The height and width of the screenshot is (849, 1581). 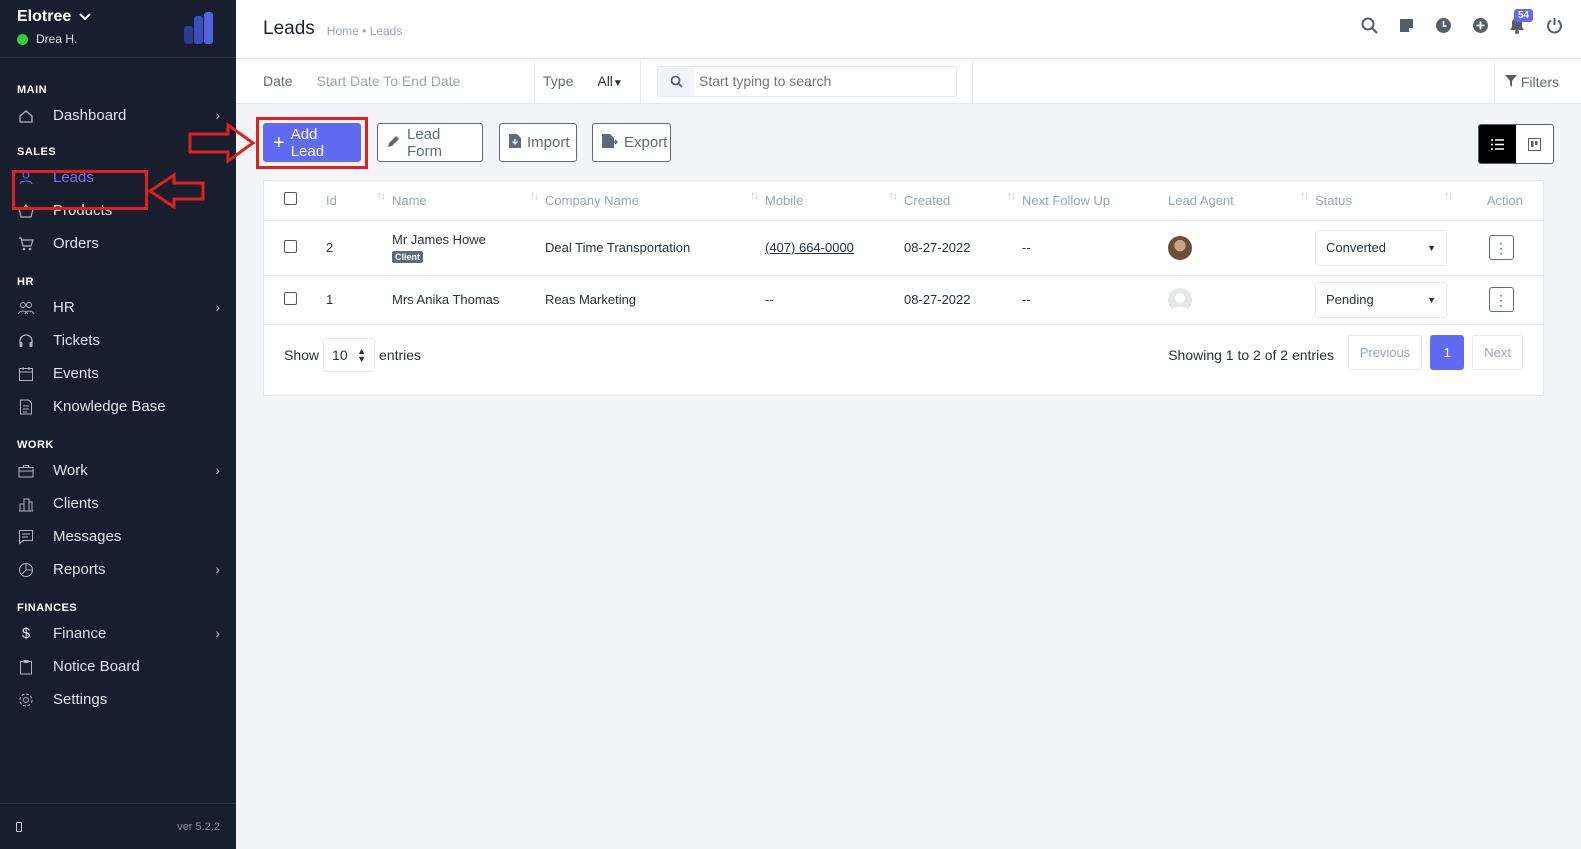 I want to click on sidebar-item-label: Events, so click(x=76, y=373).